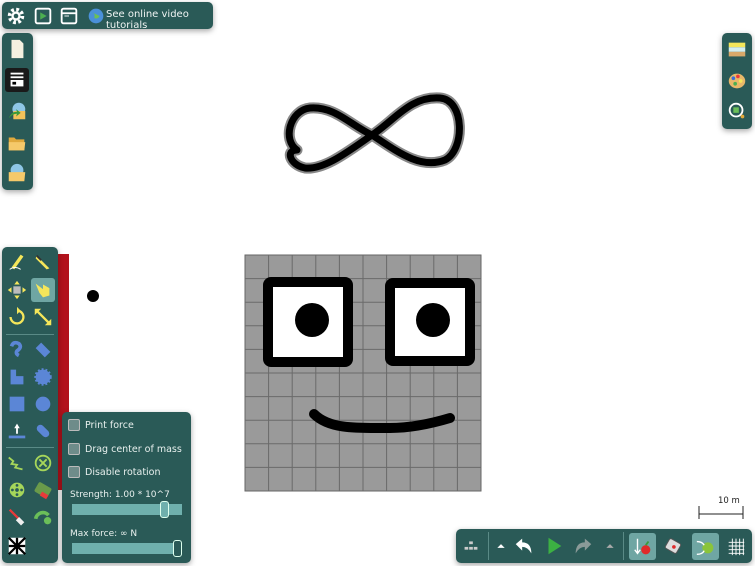 This screenshot has height=566, width=755. Describe the element at coordinates (736, 546) in the screenshot. I see `grid-icon` at that location.